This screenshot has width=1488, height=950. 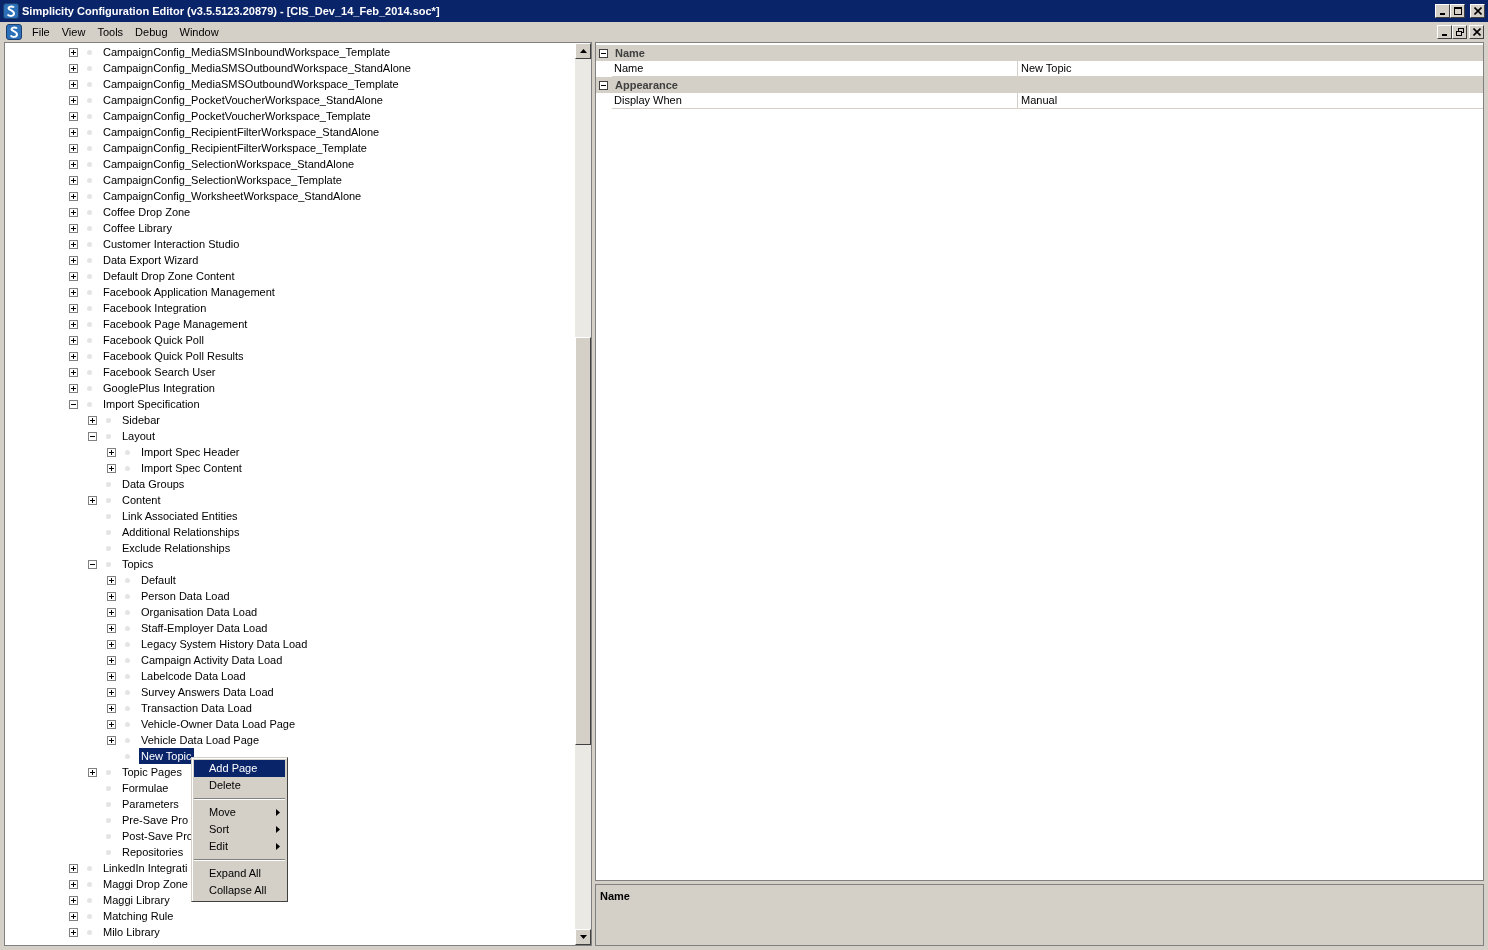 What do you see at coordinates (239, 768) in the screenshot?
I see `menu-item: Add Page` at bounding box center [239, 768].